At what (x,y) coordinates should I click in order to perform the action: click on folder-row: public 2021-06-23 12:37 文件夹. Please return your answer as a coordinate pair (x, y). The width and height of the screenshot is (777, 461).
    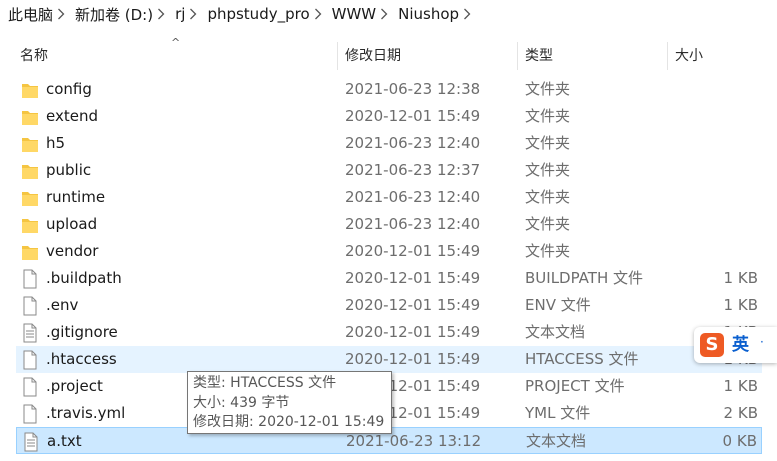
    Looking at the image, I should click on (389, 170).